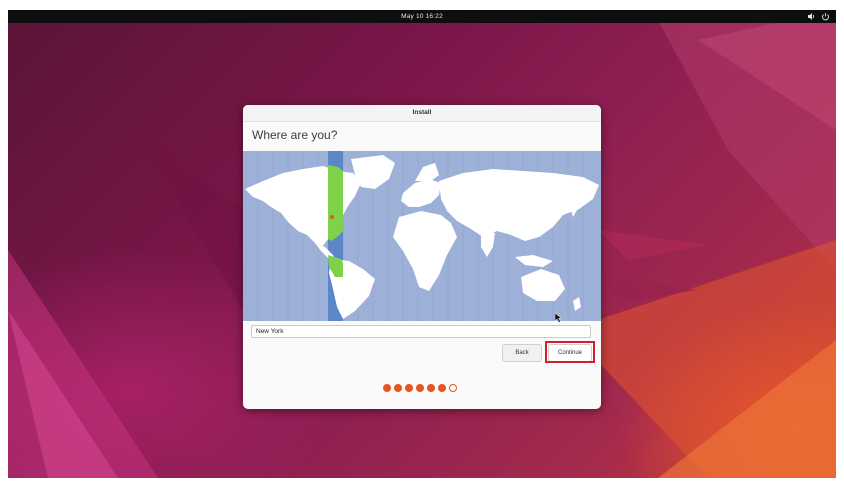 The width and height of the screenshot is (844, 484). I want to click on progress-indicator, so click(420, 388).